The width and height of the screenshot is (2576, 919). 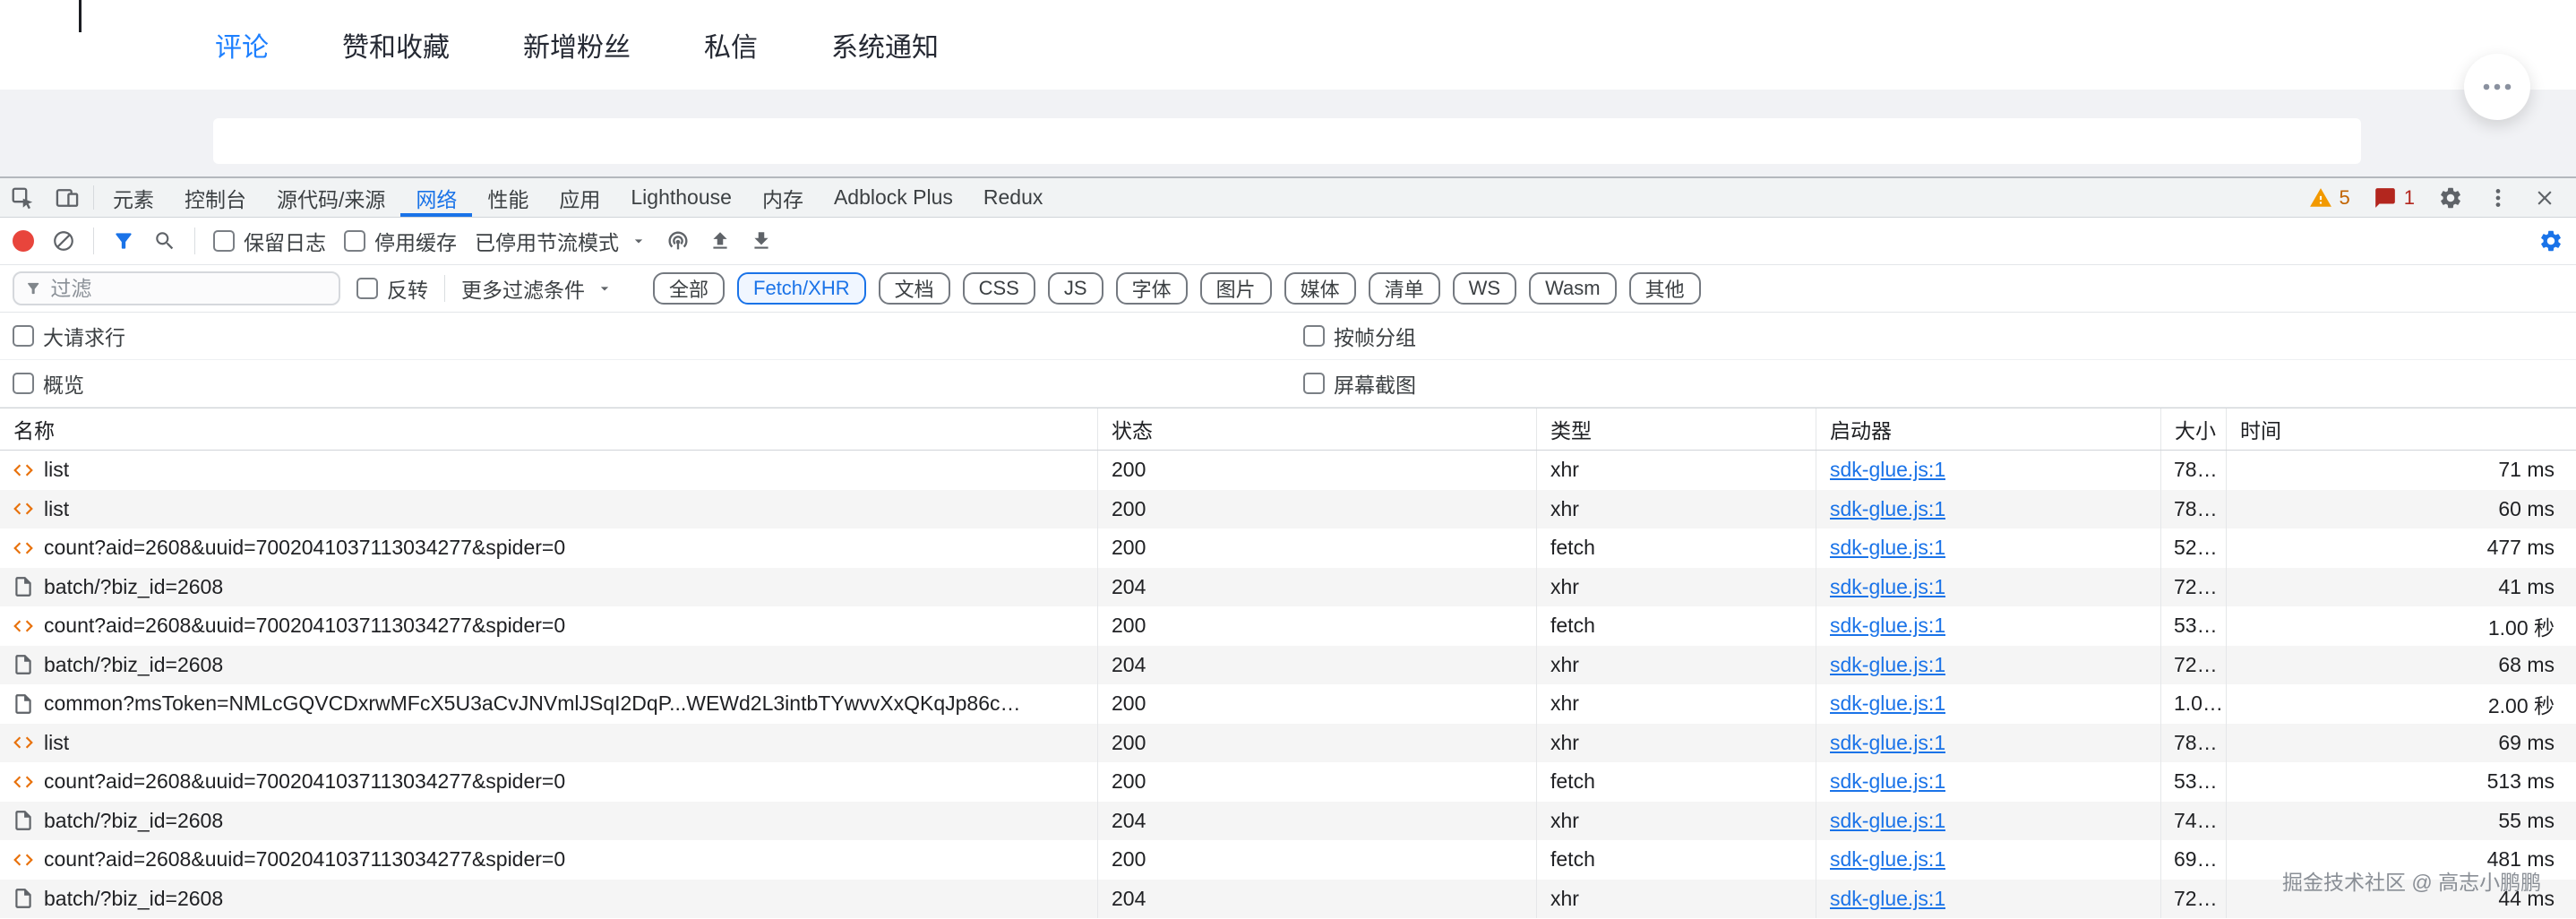 I want to click on issues-counter: 1, so click(x=2394, y=198).